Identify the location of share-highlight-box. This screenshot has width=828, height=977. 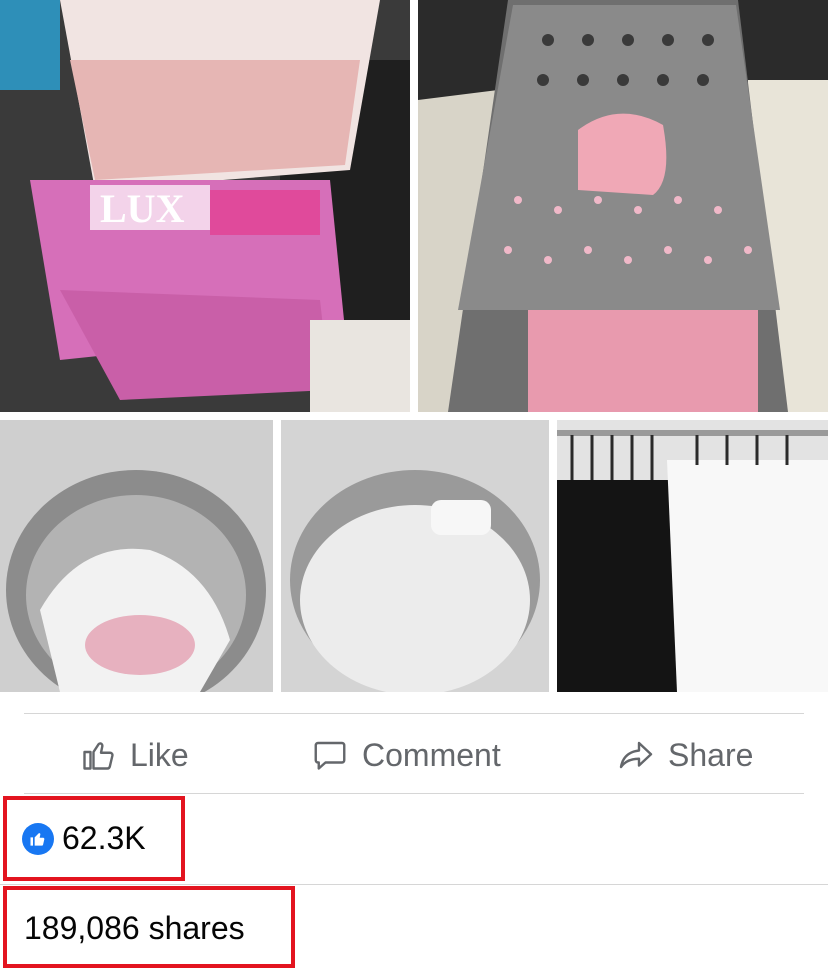
(149, 927).